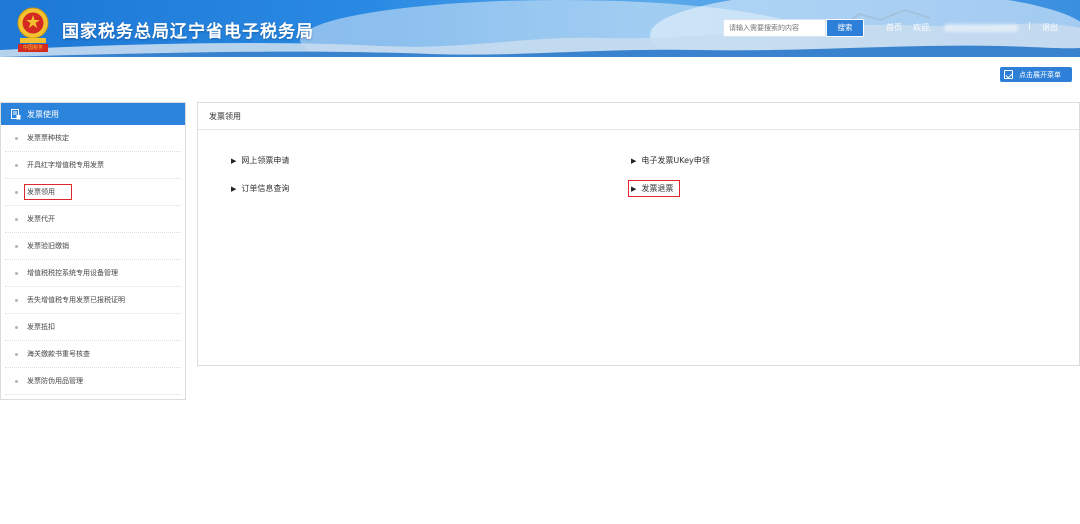 This screenshot has width=1080, height=524. What do you see at coordinates (93, 114) in the screenshot?
I see `sidebar-header: 发票使用` at bounding box center [93, 114].